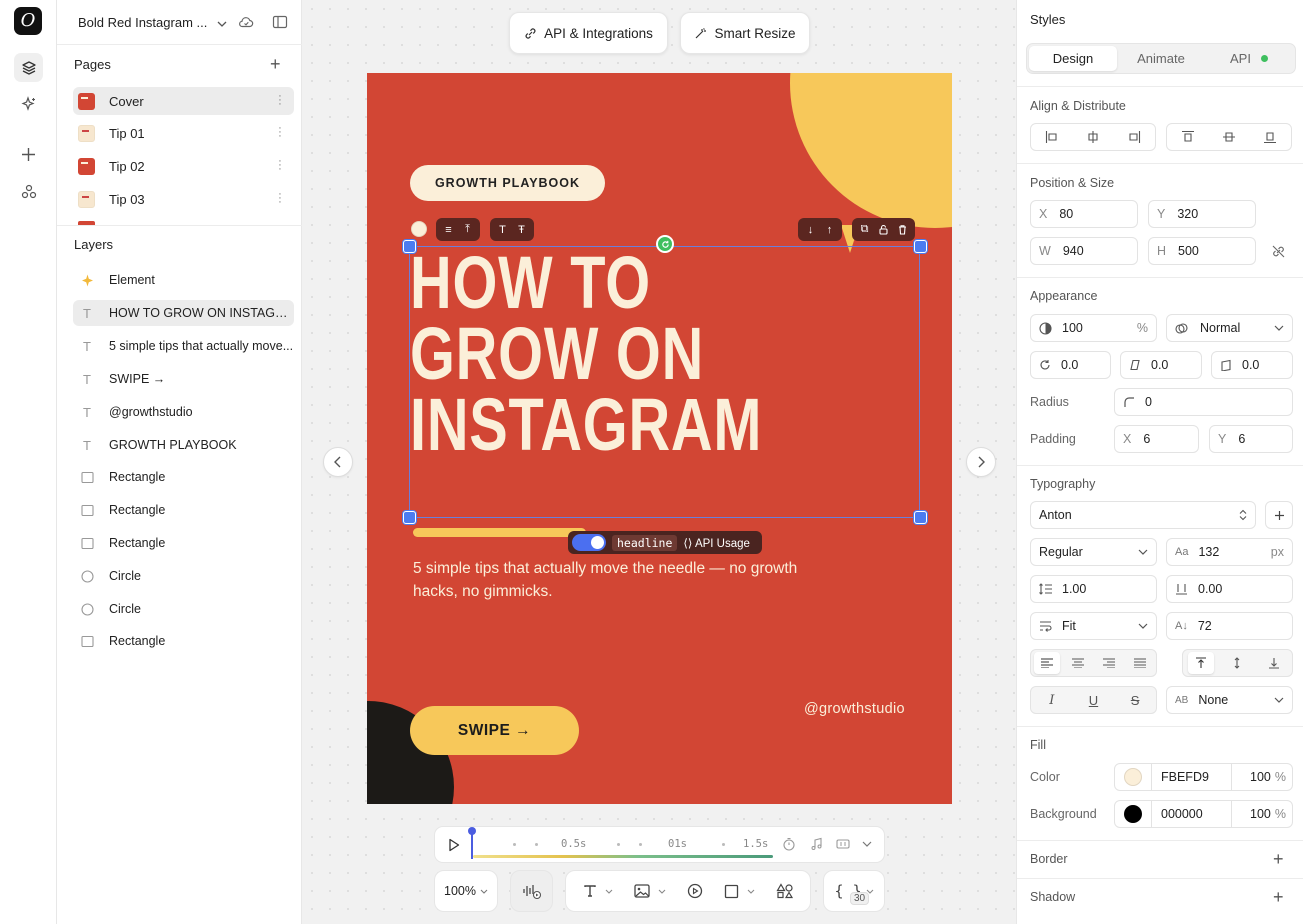 The height and width of the screenshot is (924, 1303). What do you see at coordinates (1229, 137) in the screenshot?
I see `align-center-v-icon` at bounding box center [1229, 137].